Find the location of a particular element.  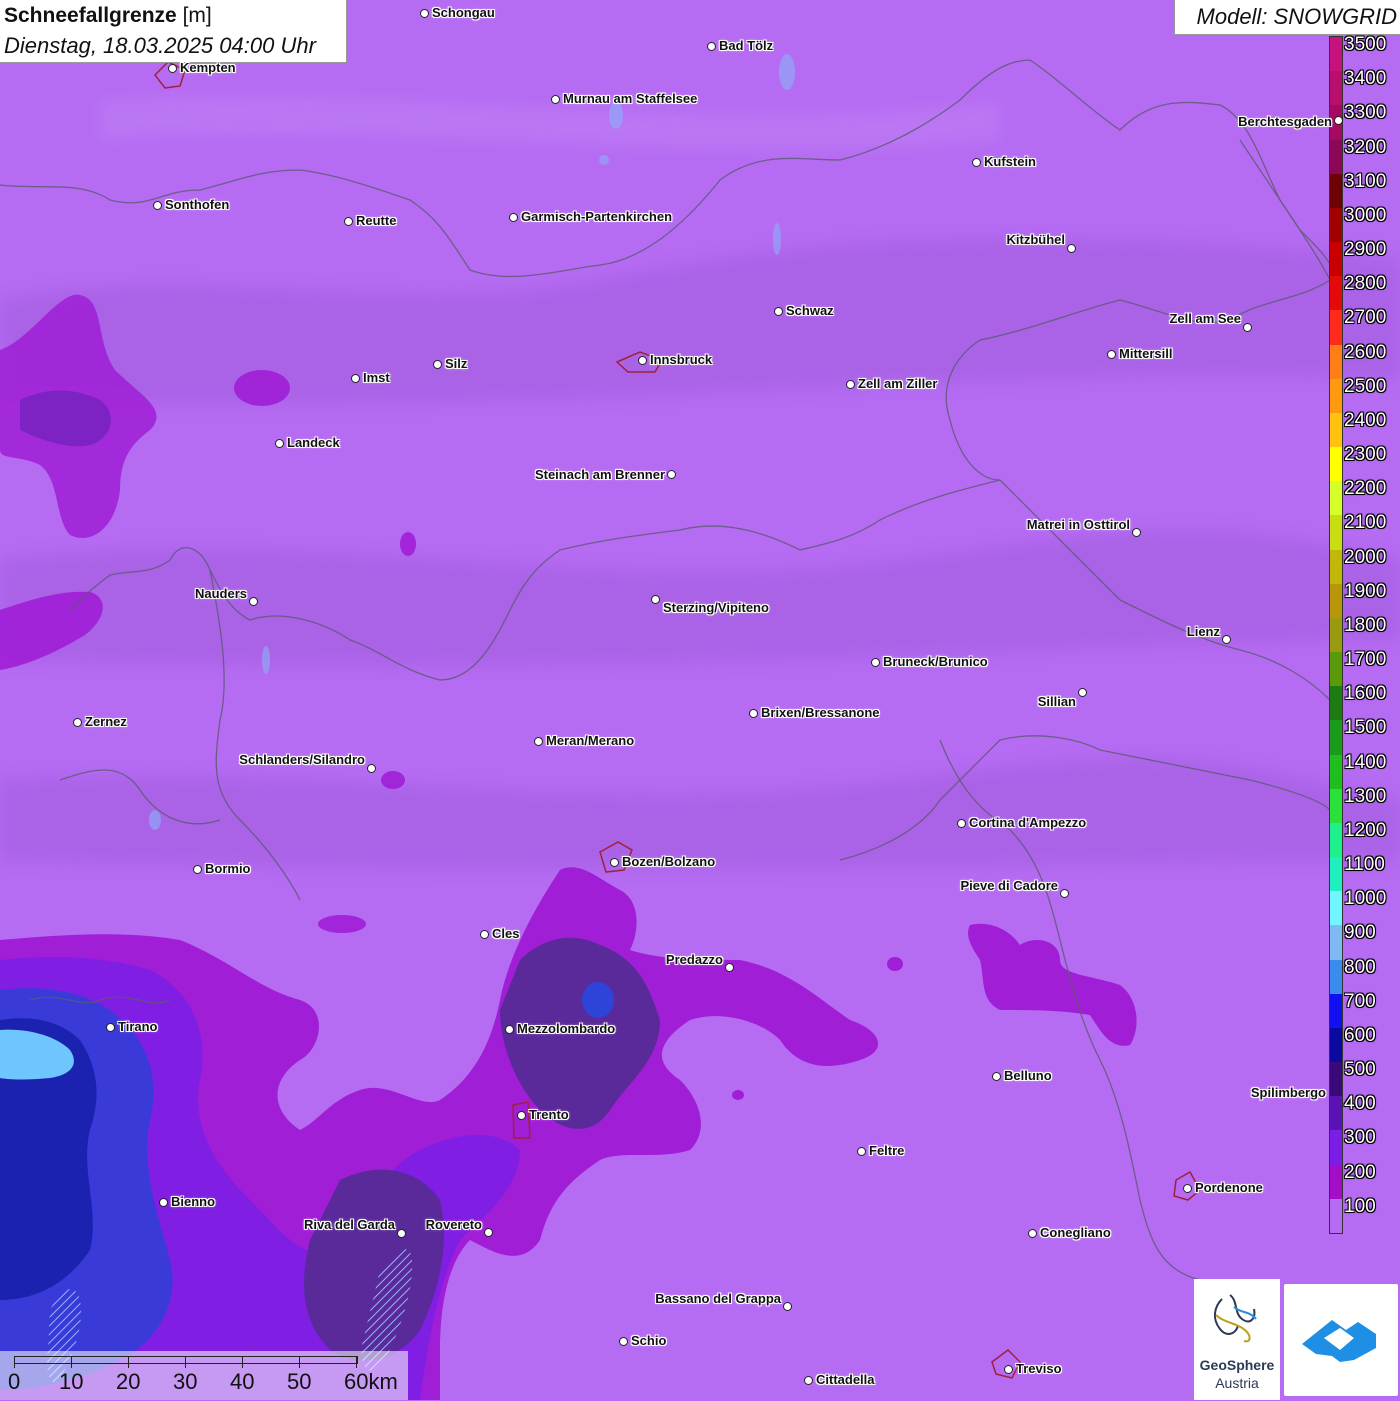

city-label: Zernez is located at coordinates (106, 721).